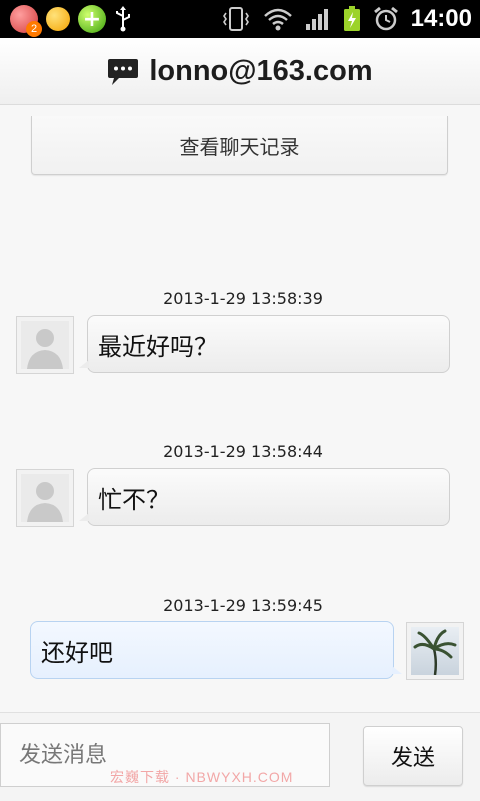  Describe the element at coordinates (236, 19) in the screenshot. I see `vibrate-icon` at that location.